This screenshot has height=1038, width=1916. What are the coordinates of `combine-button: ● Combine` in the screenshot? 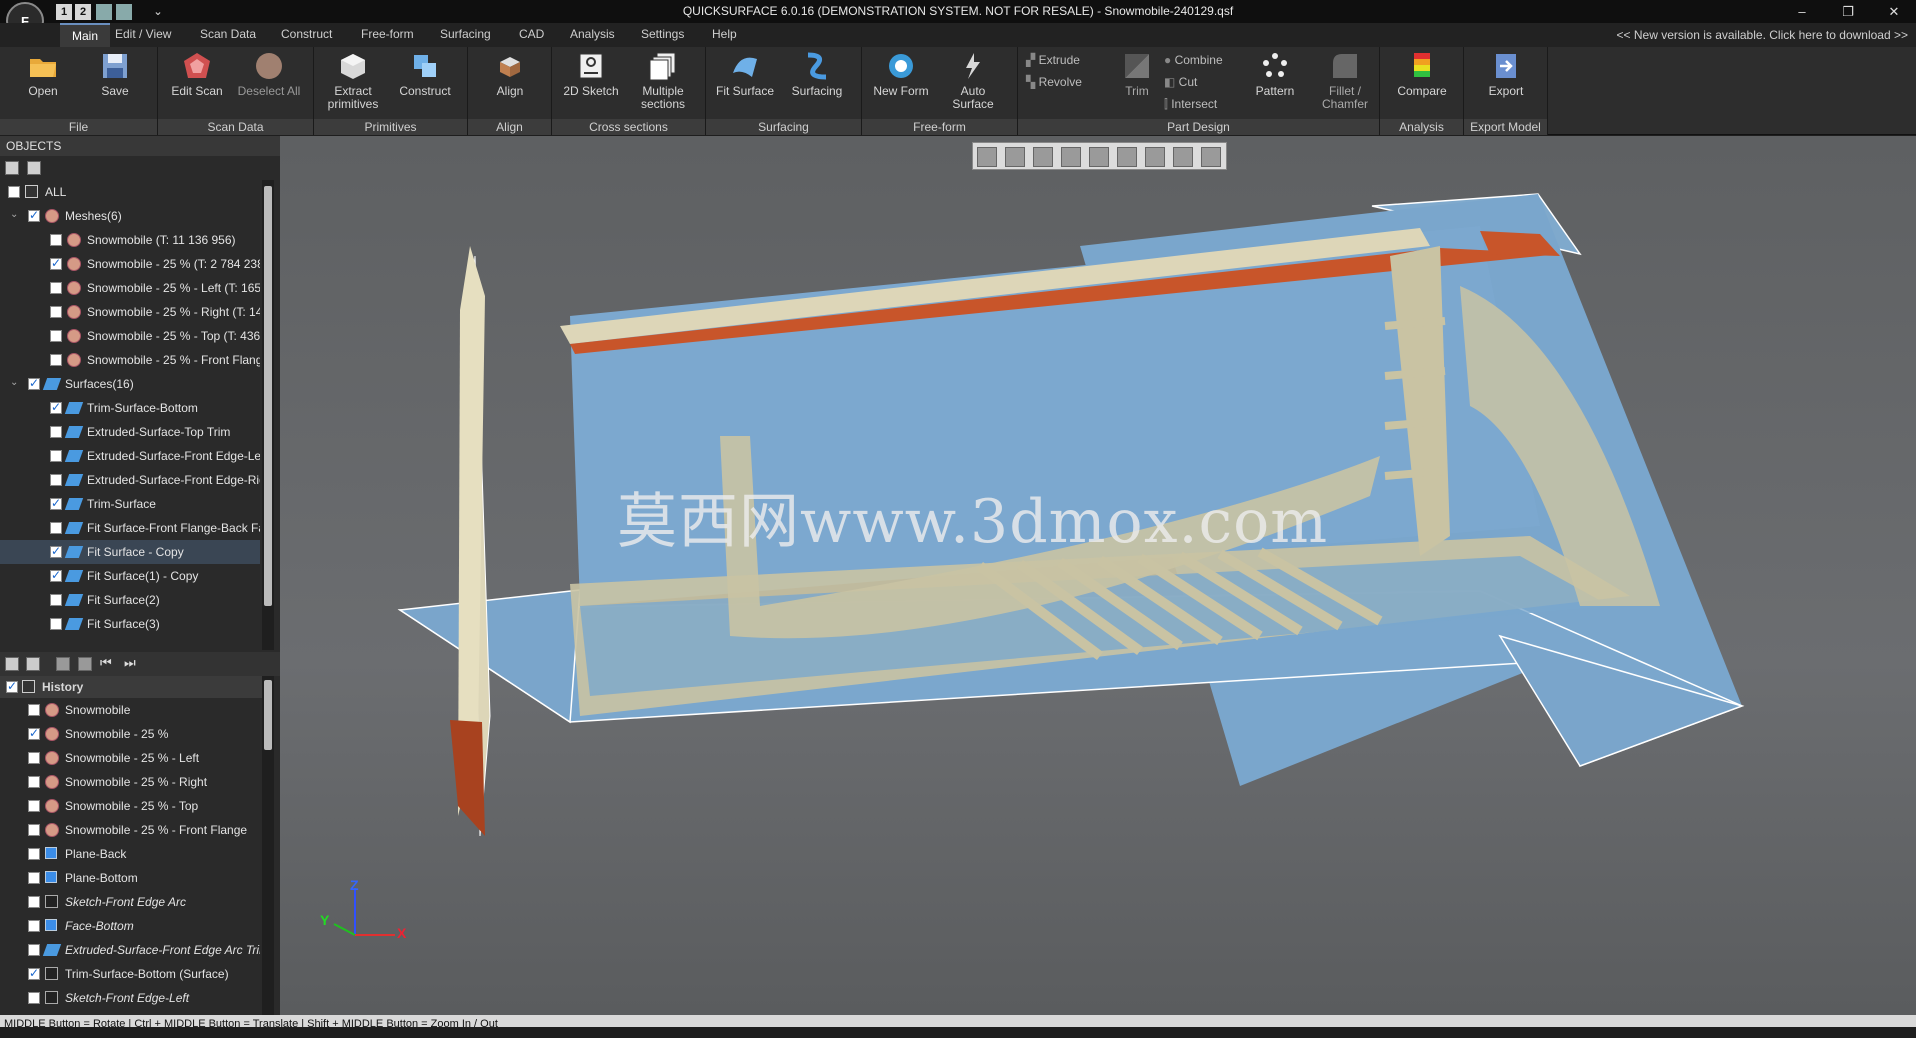 It's located at (1193, 60).